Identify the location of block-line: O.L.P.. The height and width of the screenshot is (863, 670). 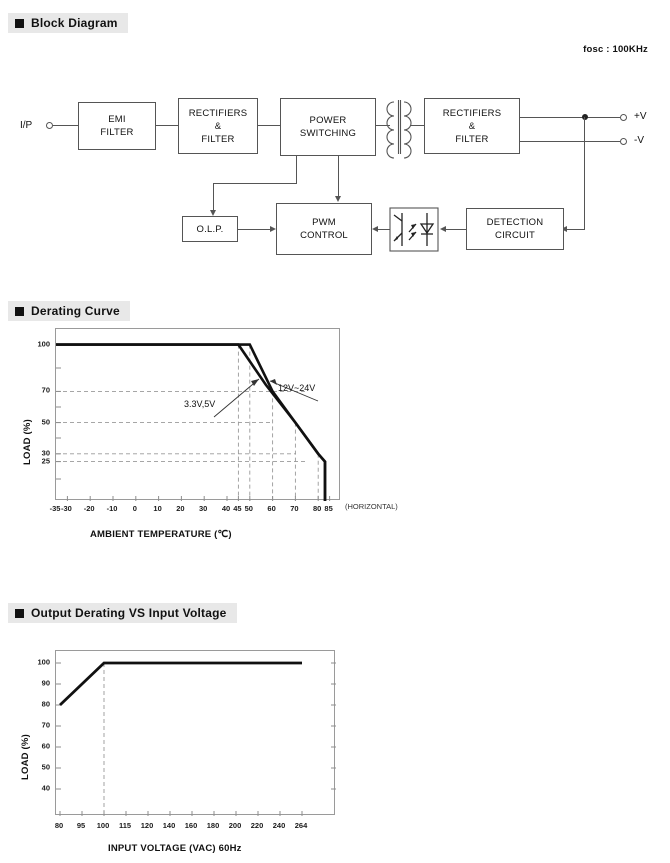
(210, 229).